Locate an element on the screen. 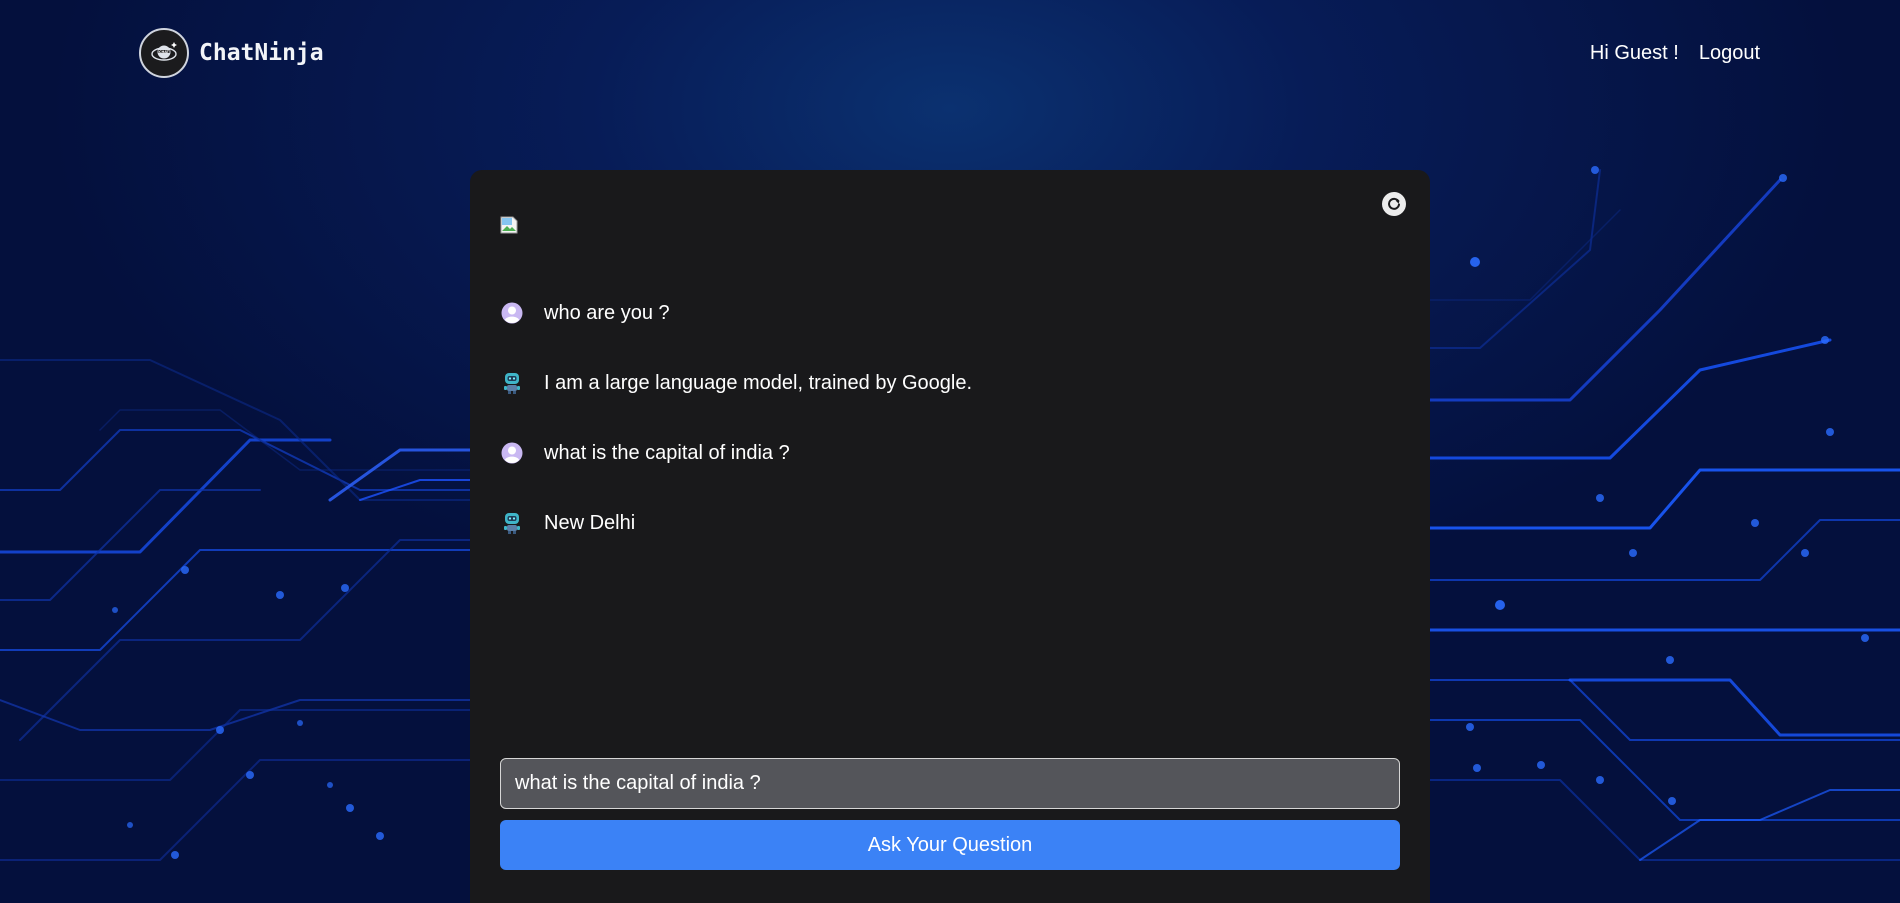 Image resolution: width=1900 pixels, height=903 pixels. brand-name: ChatNinja is located at coordinates (261, 53).